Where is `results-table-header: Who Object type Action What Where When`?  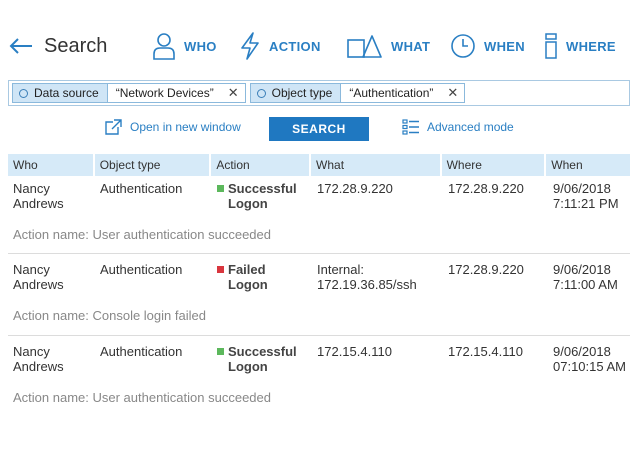 results-table-header: Who Object type Action What Where When is located at coordinates (319, 165).